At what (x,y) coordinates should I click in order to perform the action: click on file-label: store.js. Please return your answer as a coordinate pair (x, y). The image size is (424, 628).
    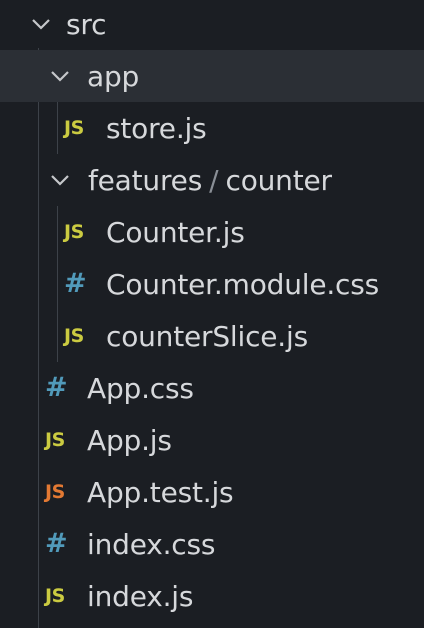
    Looking at the image, I should click on (156, 128).